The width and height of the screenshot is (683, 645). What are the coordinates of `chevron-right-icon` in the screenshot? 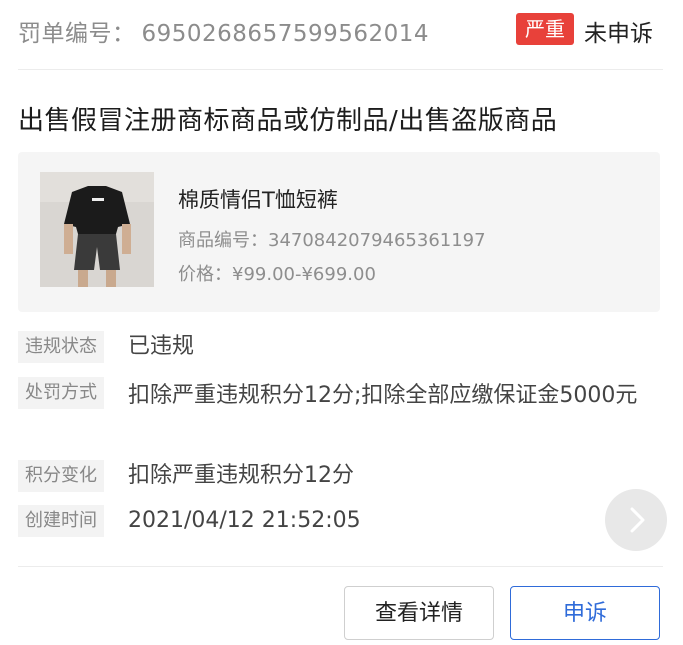 It's located at (636, 520).